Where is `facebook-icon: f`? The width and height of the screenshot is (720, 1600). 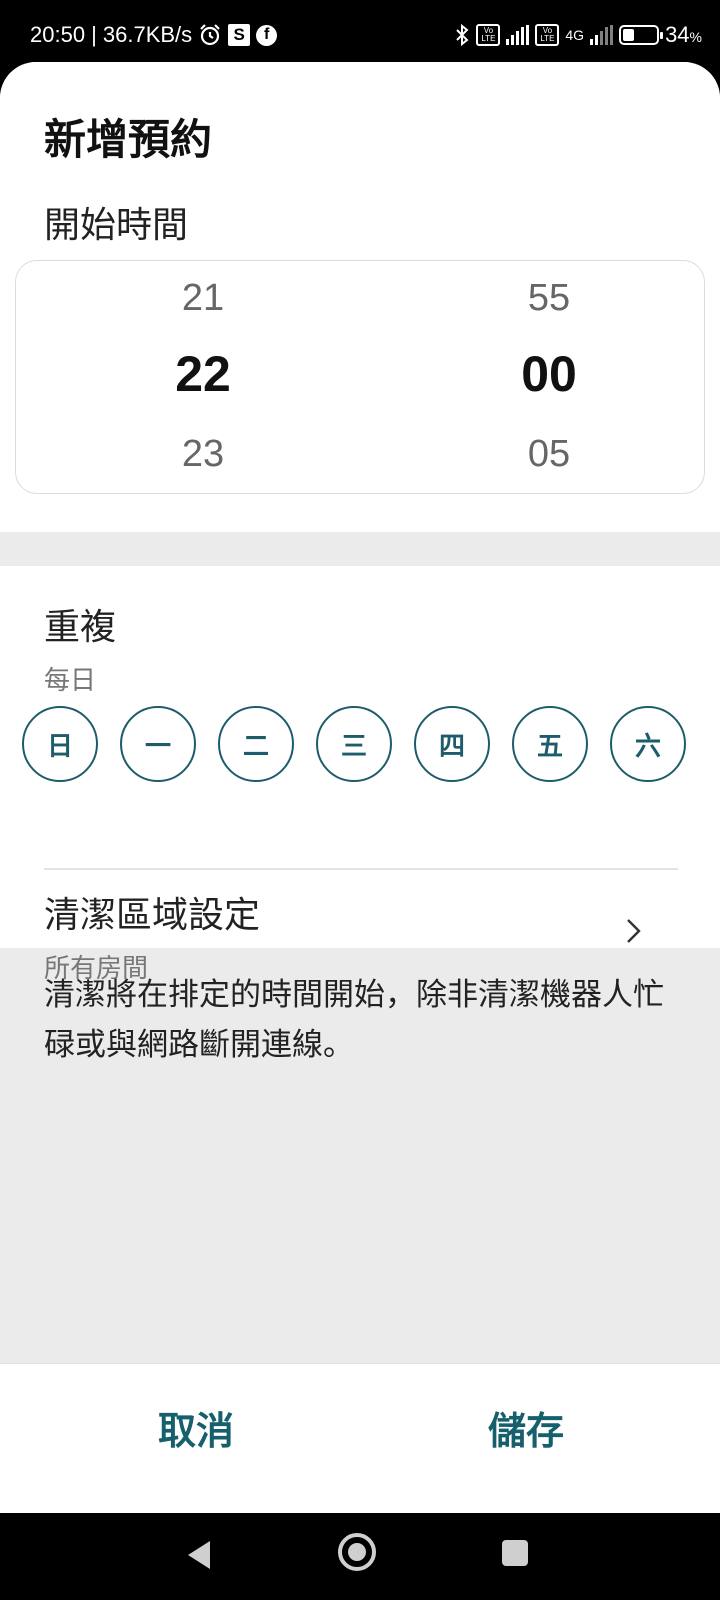
facebook-icon: f is located at coordinates (267, 35).